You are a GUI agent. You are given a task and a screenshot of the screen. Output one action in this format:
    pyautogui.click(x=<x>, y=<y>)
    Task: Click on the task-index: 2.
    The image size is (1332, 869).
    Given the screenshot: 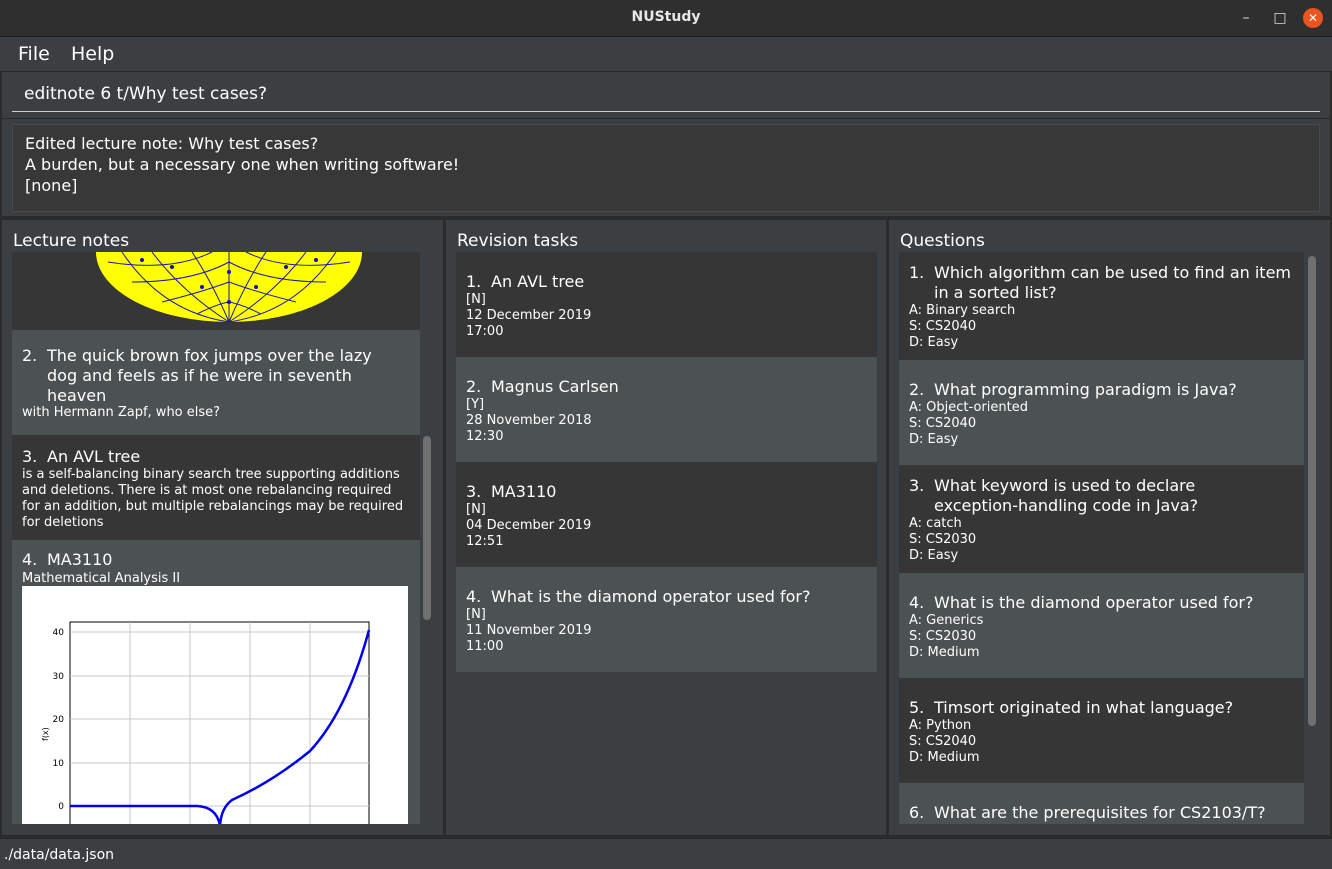 What is the action you would take?
    pyautogui.click(x=474, y=386)
    